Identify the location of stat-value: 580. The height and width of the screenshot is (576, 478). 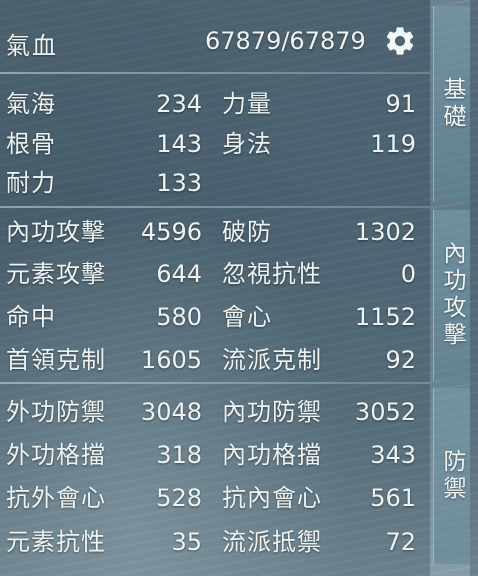
(179, 317).